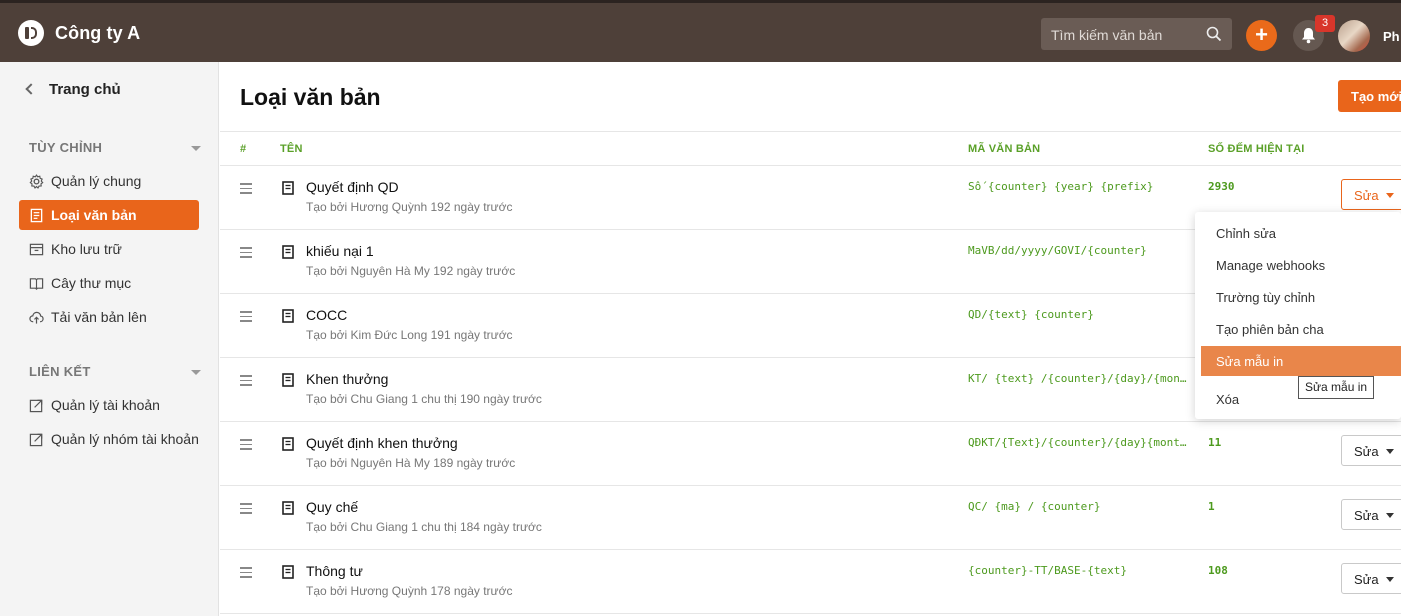 The height and width of the screenshot is (616, 1401). I want to click on row-code: {counter}-TT/BASE-{text}, so click(1047, 570).